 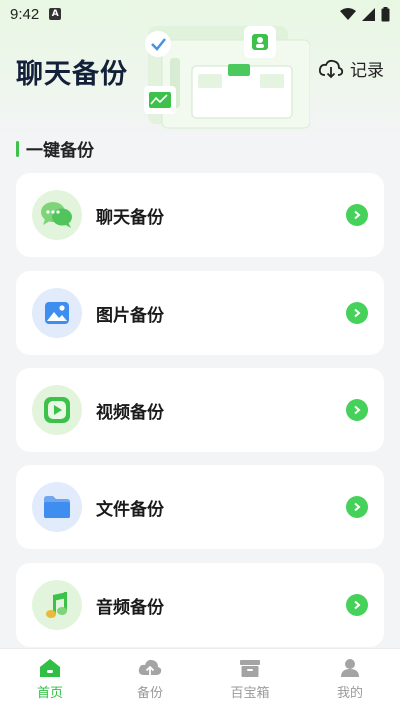 I want to click on person-icon, so click(x=350, y=668).